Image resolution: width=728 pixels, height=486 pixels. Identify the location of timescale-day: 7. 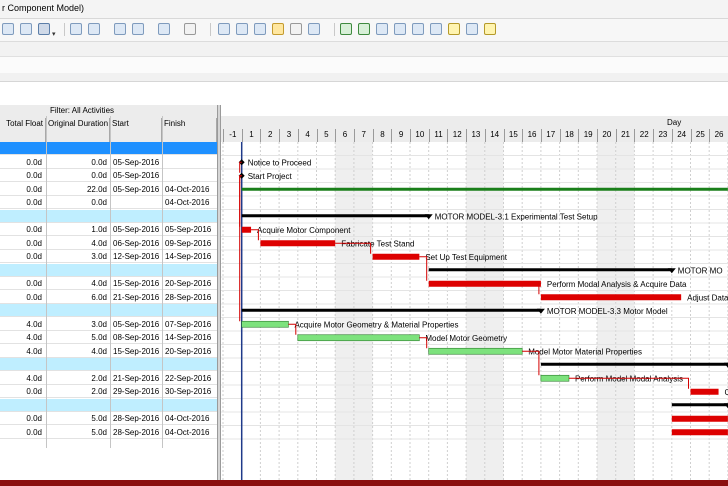
(363, 135).